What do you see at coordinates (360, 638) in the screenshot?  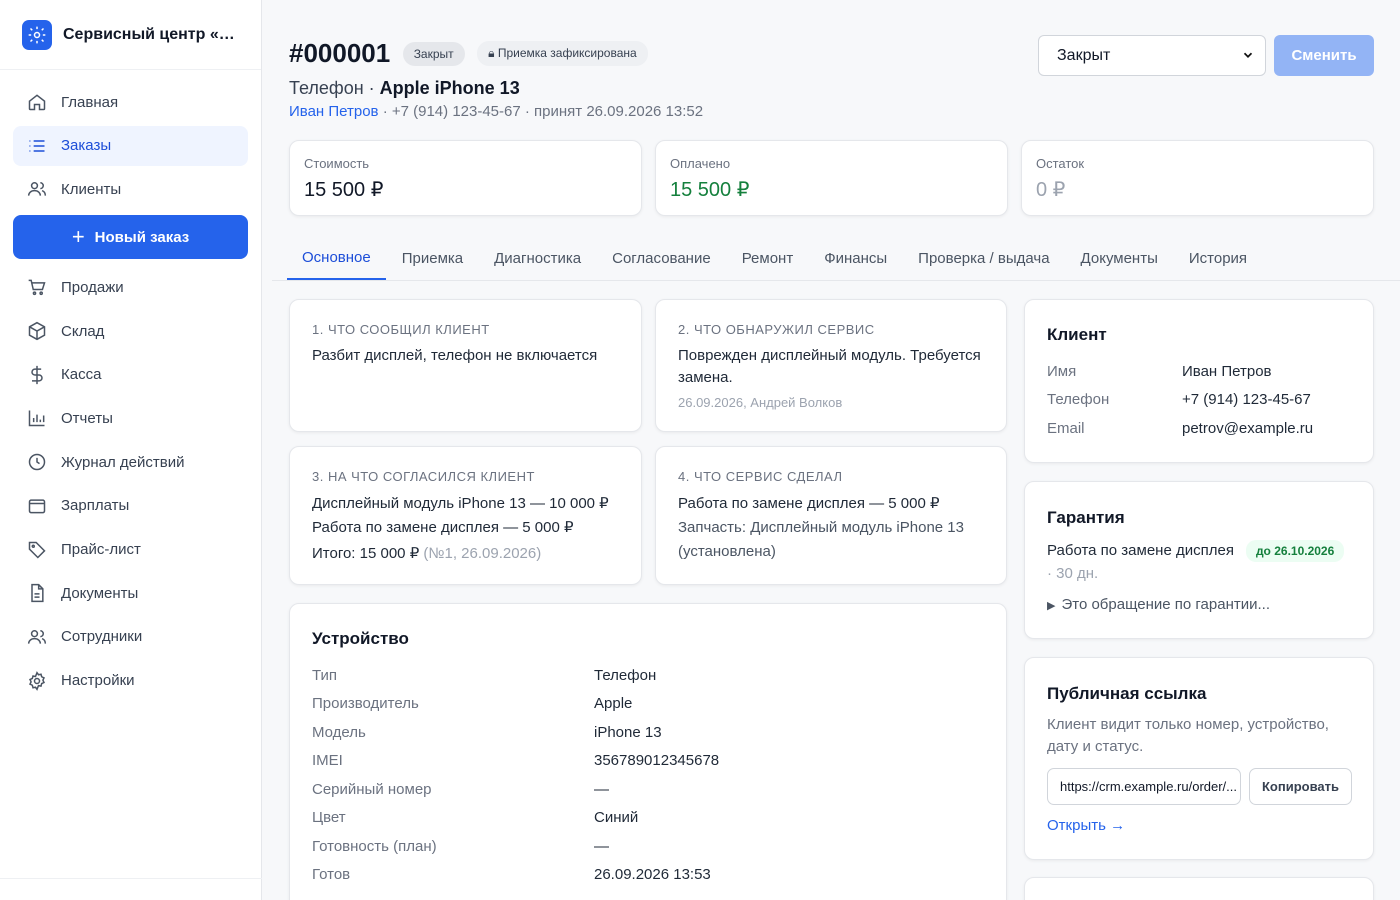 I see `device-title: Устройство` at bounding box center [360, 638].